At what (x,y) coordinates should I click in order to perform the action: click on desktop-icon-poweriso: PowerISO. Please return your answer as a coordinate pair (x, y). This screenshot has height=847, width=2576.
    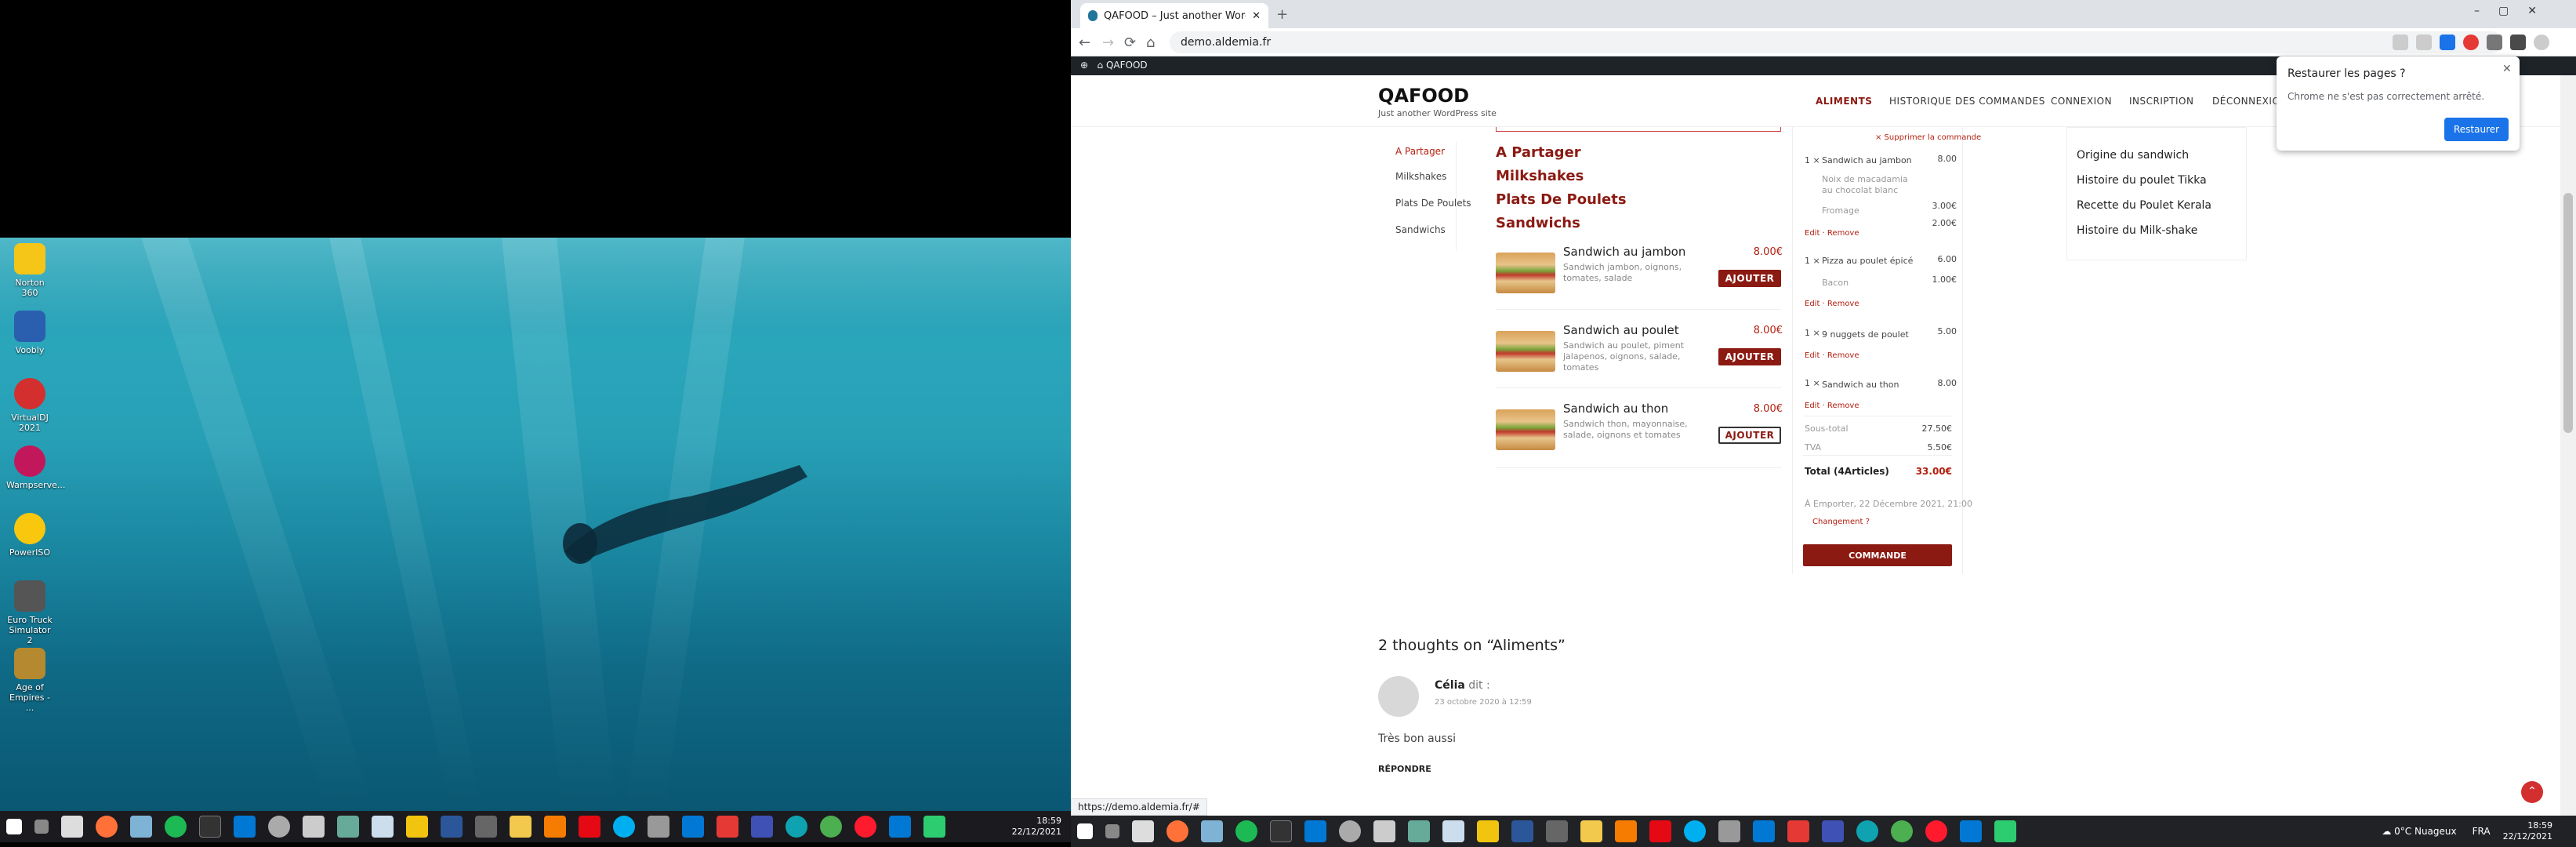
    Looking at the image, I should click on (30, 535).